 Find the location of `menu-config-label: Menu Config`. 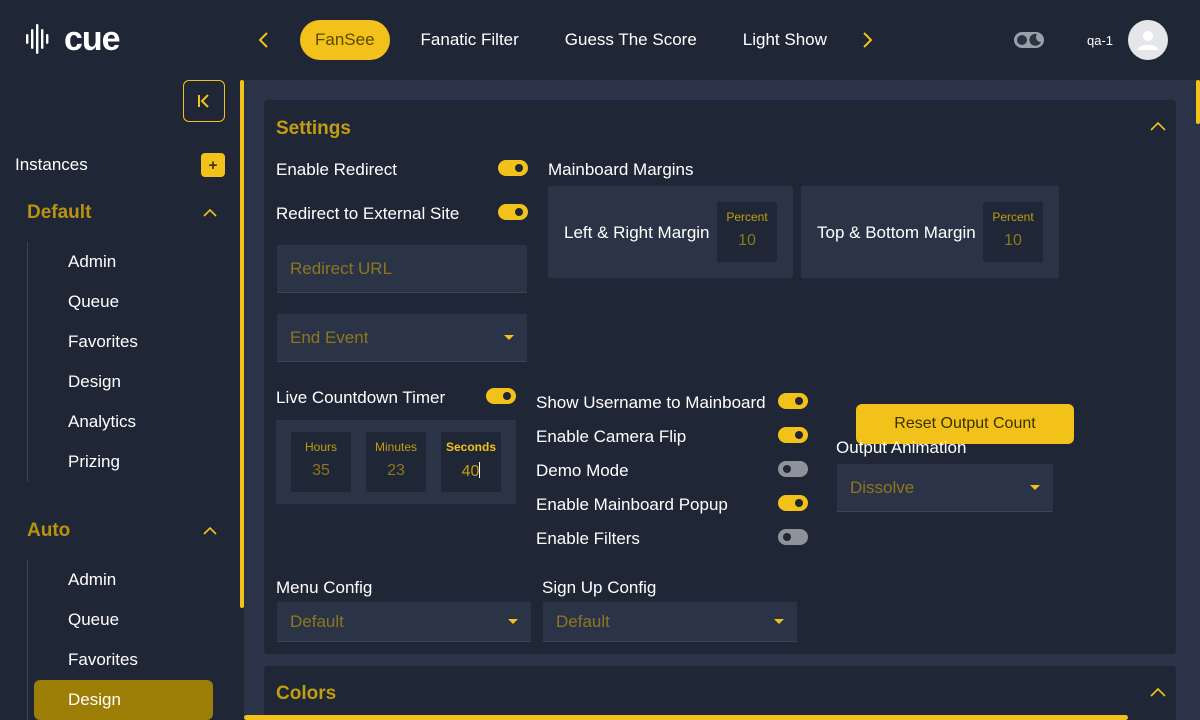

menu-config-label: Menu Config is located at coordinates (324, 587).